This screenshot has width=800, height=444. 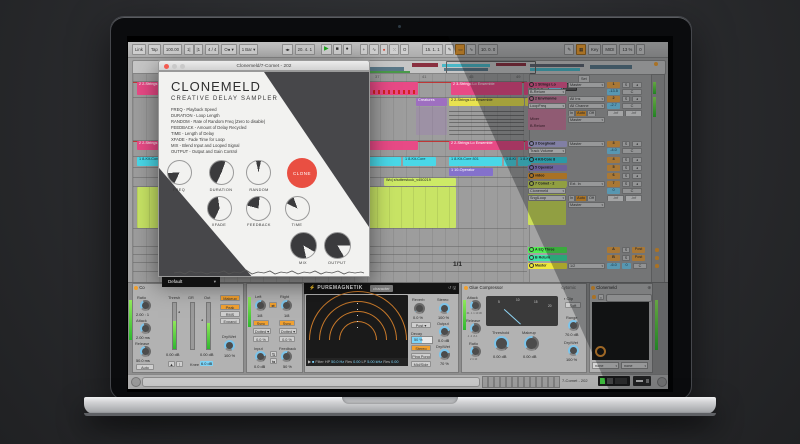 I want to click on peak-button: Peak, so click(x=230, y=307).